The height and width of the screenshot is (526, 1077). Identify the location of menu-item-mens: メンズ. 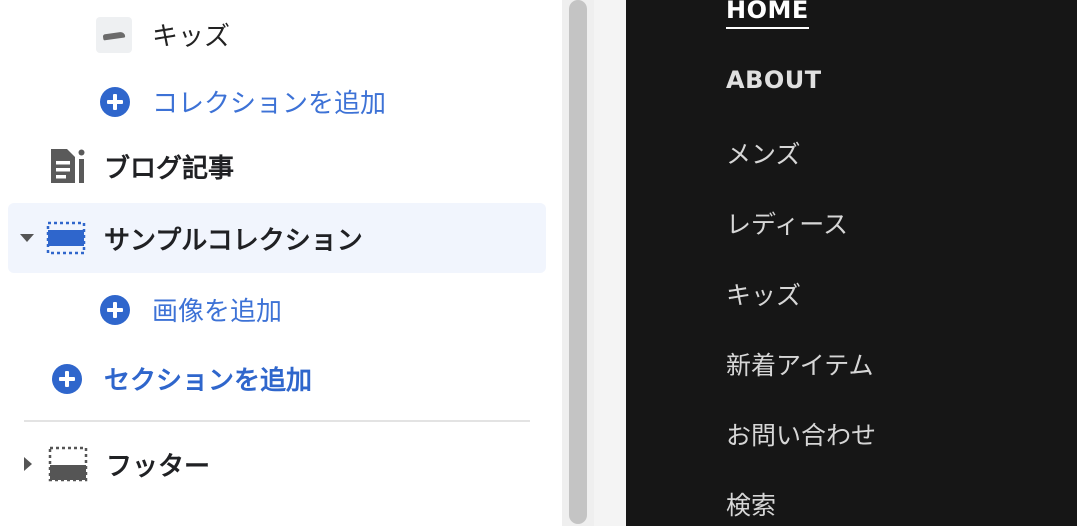
(763, 153).